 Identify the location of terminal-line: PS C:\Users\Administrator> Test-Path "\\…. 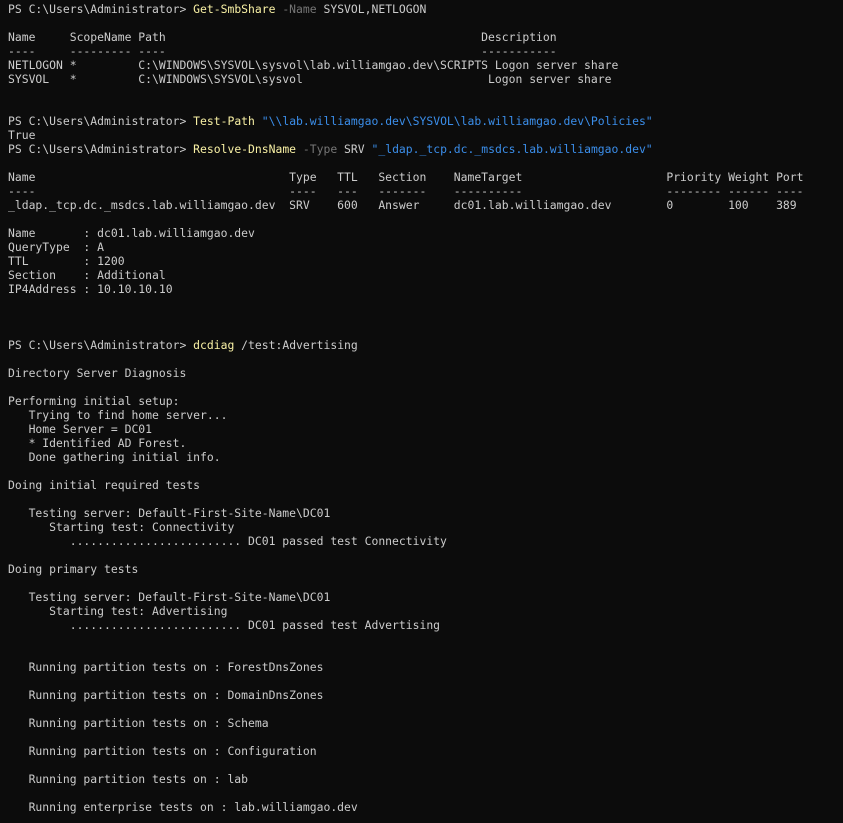
(423, 121).